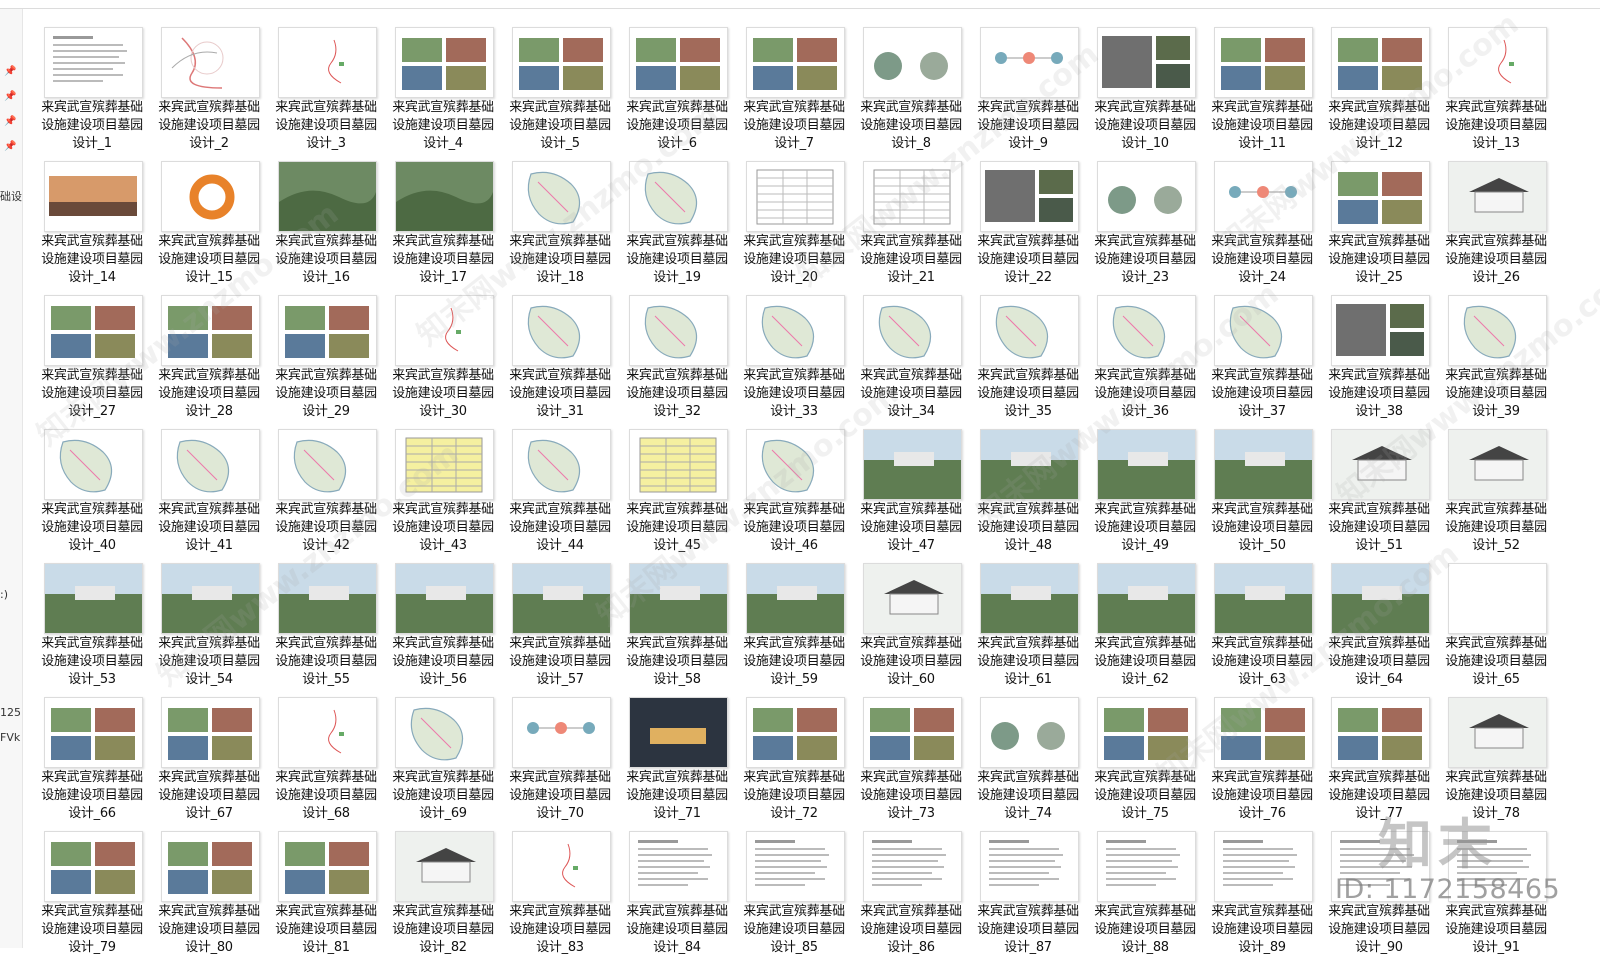 The image size is (1600, 957). What do you see at coordinates (1149, 348) in the screenshot?
I see `file-item: 来宾武宣殡葬基础设施建设项目墓园设计_36` at bounding box center [1149, 348].